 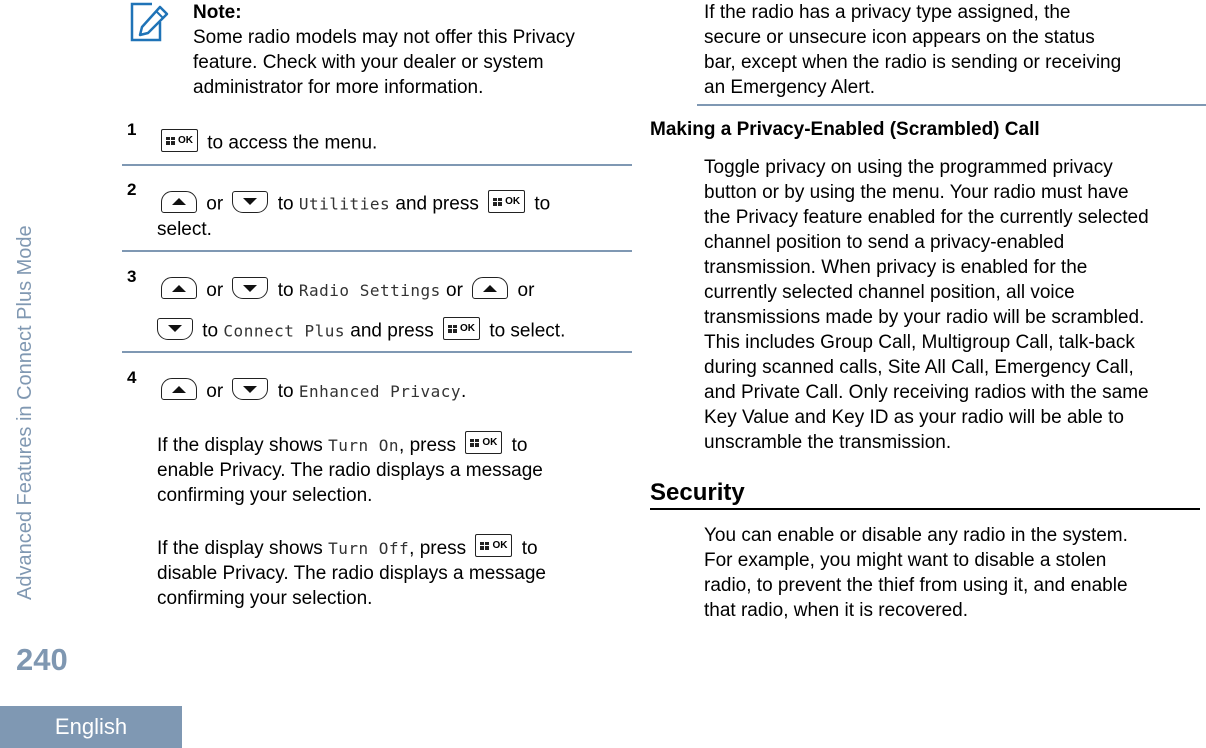 I want to click on page-number: 240, so click(x=42, y=659).